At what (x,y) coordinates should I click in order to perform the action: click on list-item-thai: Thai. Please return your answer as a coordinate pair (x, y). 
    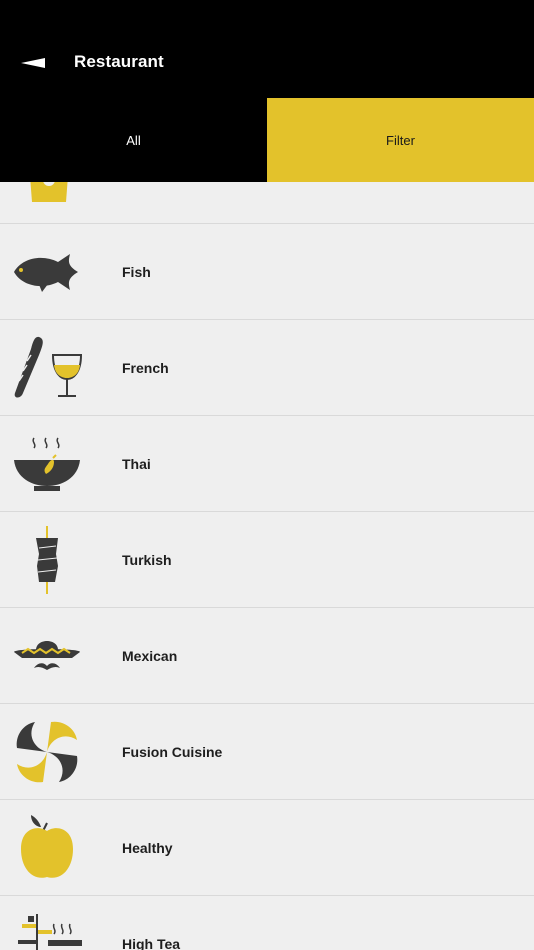
    Looking at the image, I should click on (267, 464).